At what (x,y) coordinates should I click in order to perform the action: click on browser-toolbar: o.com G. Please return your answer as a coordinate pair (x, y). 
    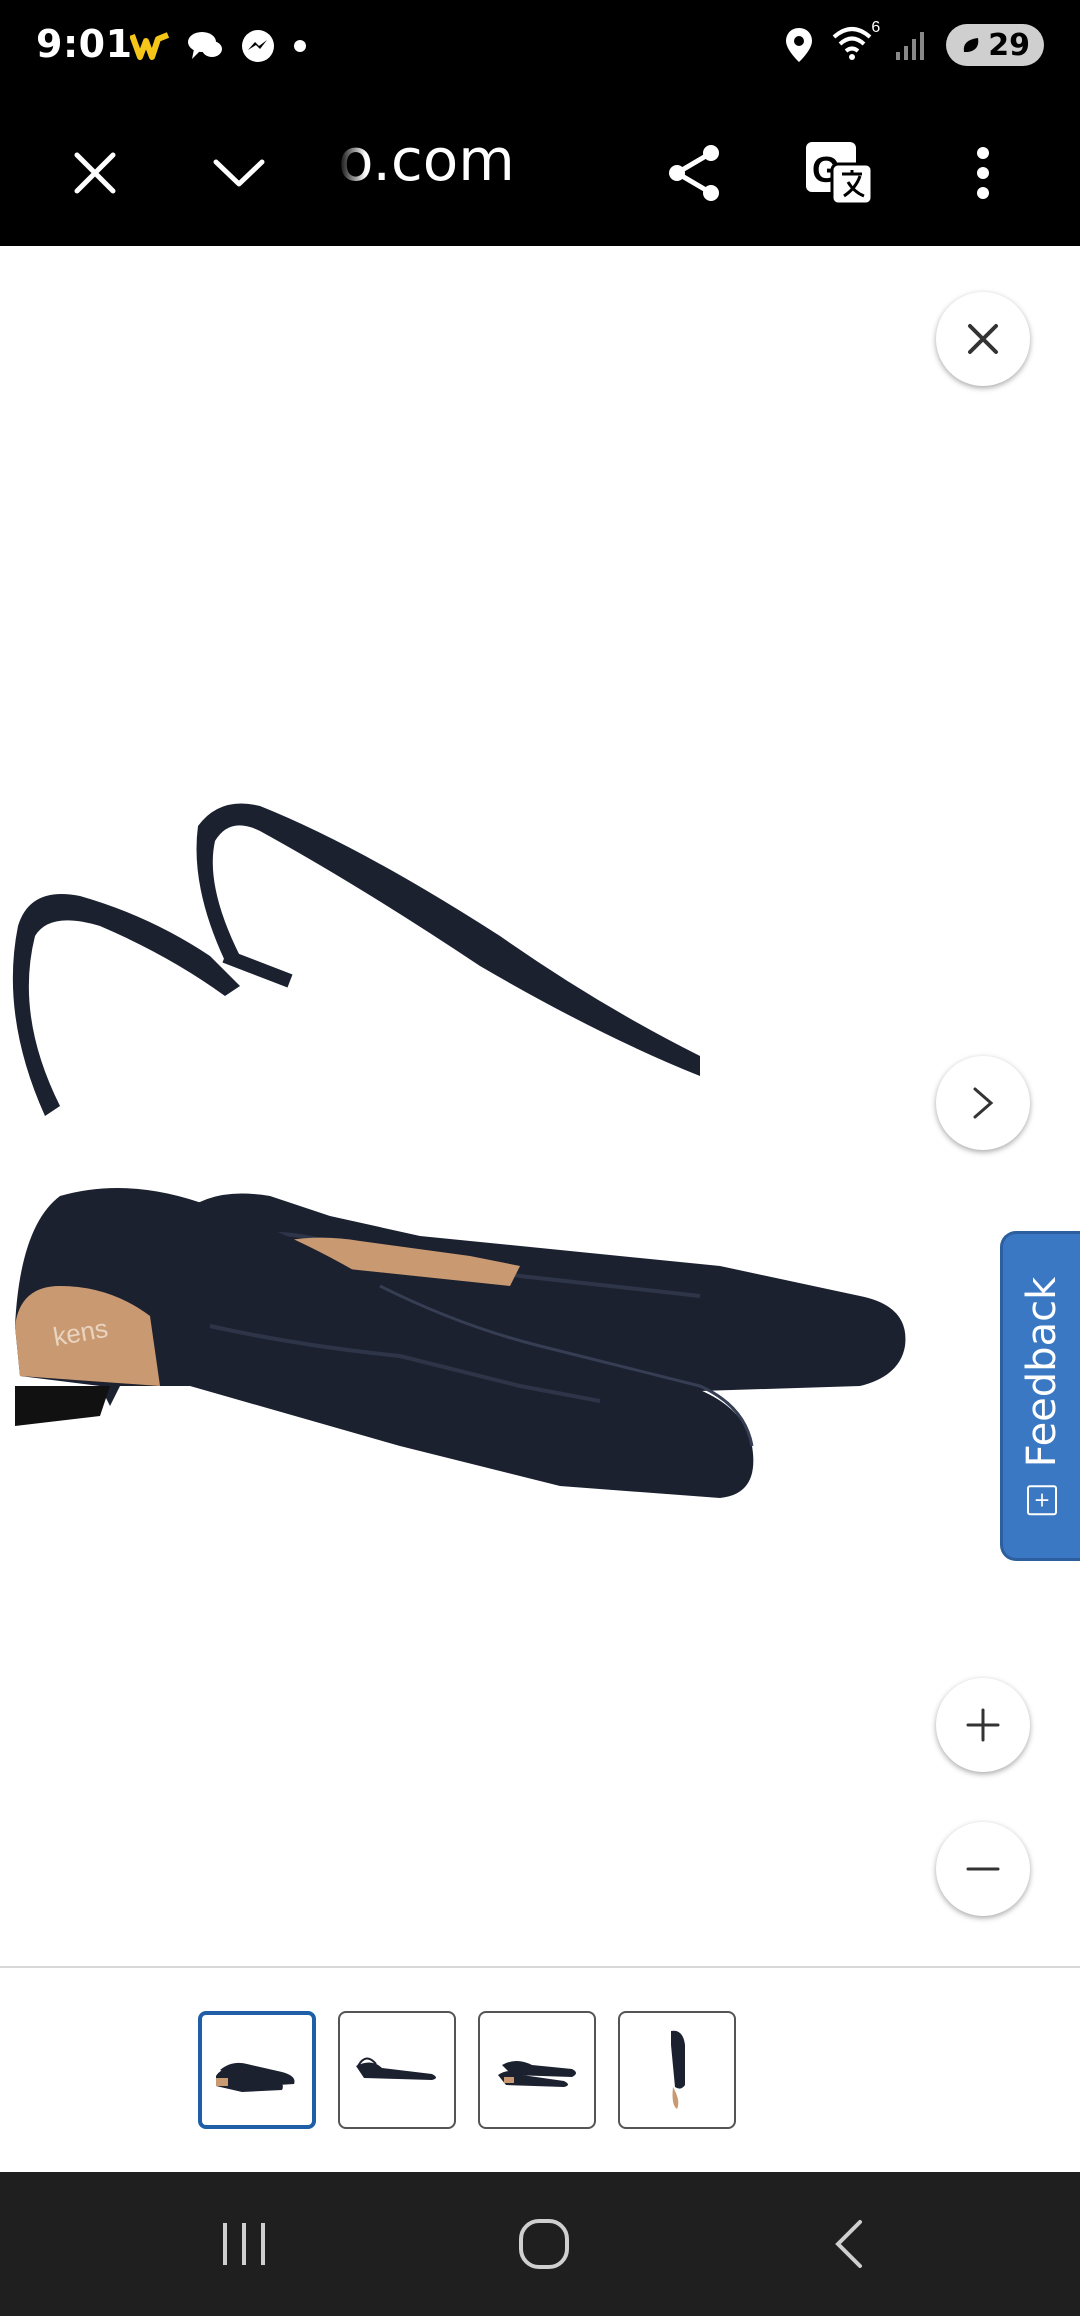
    Looking at the image, I should click on (540, 171).